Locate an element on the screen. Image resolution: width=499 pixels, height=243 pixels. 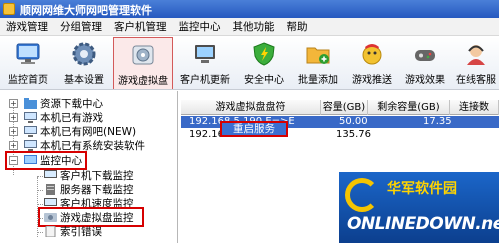
toolbar-label: 监控首页 is located at coordinates (28, 80).